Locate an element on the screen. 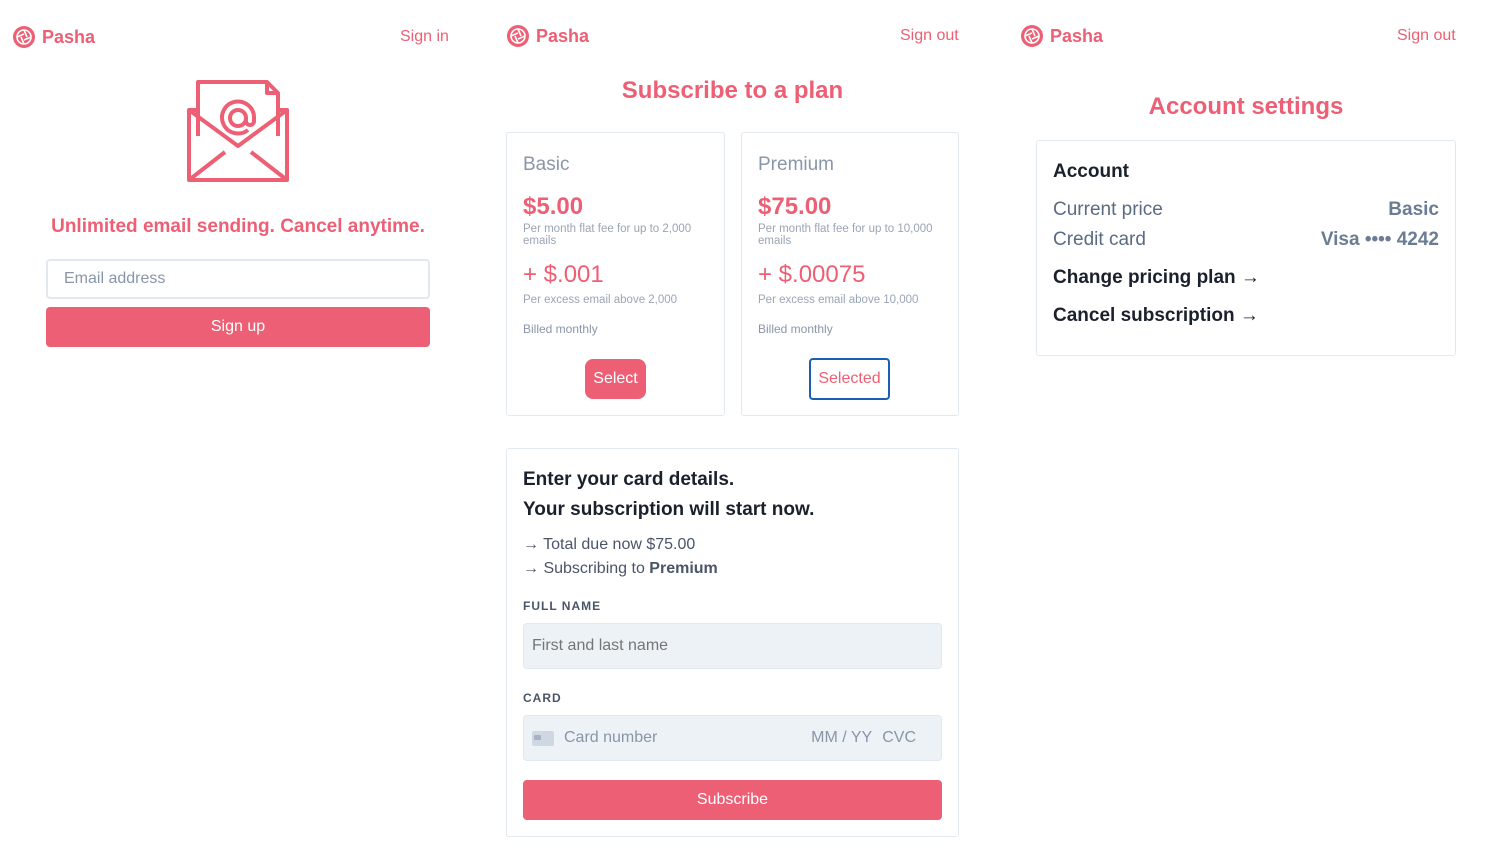 Image resolution: width=1492 pixels, height=857 pixels. credit-card-icon is located at coordinates (543, 738).